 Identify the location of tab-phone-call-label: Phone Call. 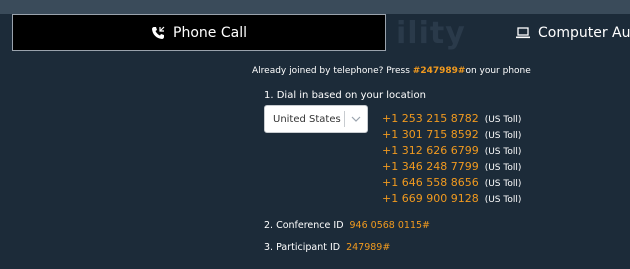
(210, 32).